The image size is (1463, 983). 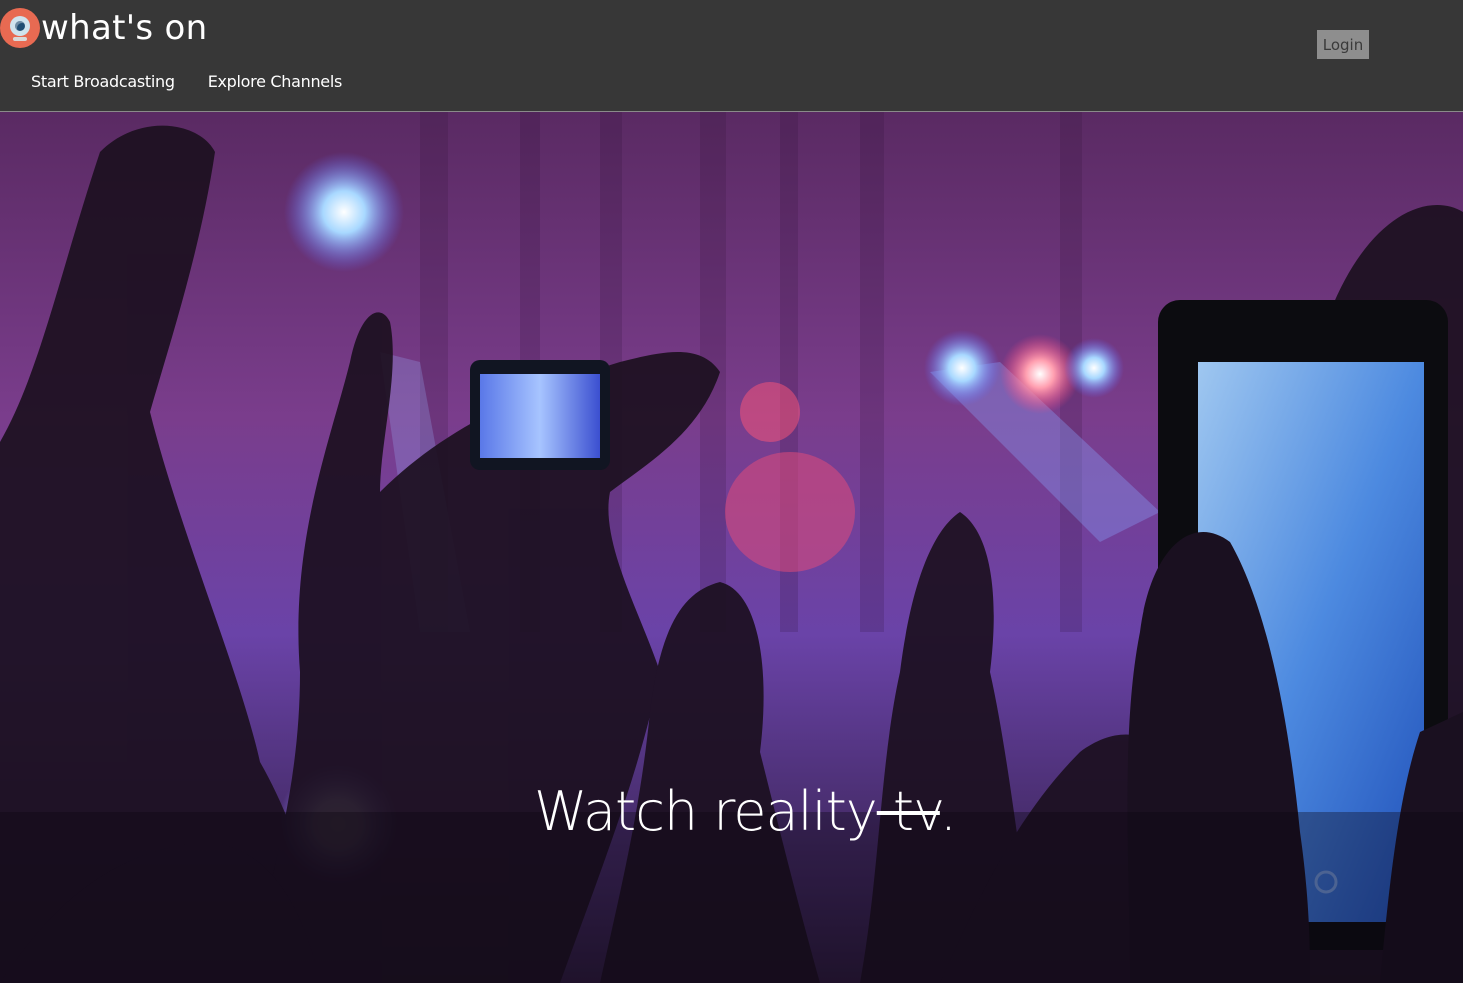 What do you see at coordinates (20, 28) in the screenshot?
I see `webcam-icon` at bounding box center [20, 28].